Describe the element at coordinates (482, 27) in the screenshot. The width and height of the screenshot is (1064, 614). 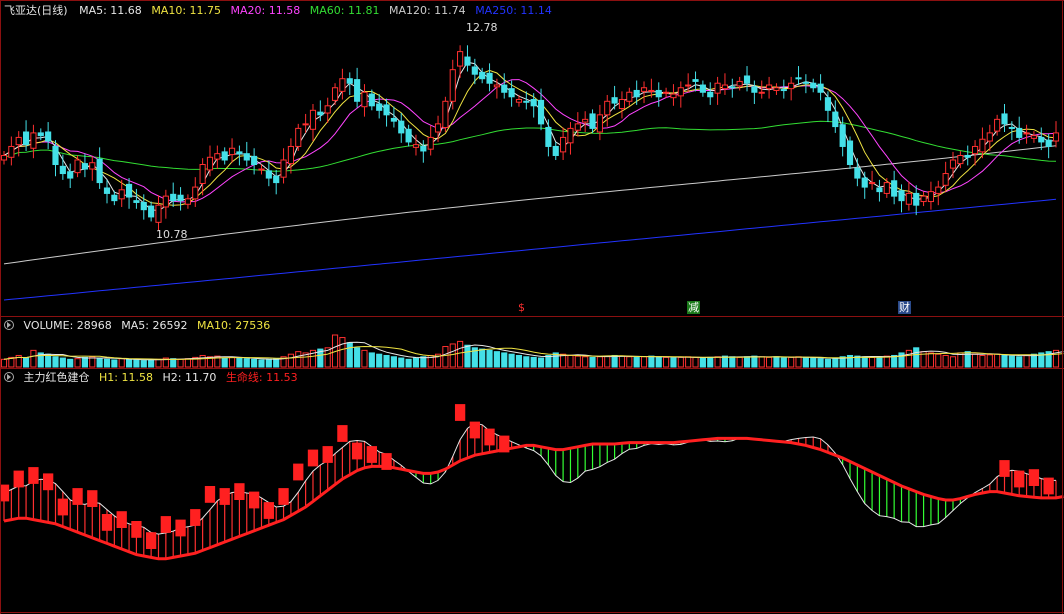
I see `high-price-label: 12.78` at that location.